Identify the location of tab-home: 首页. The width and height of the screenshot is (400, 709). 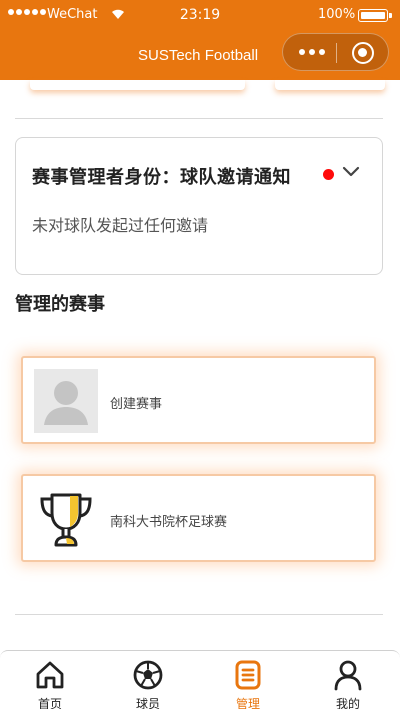
(50, 680).